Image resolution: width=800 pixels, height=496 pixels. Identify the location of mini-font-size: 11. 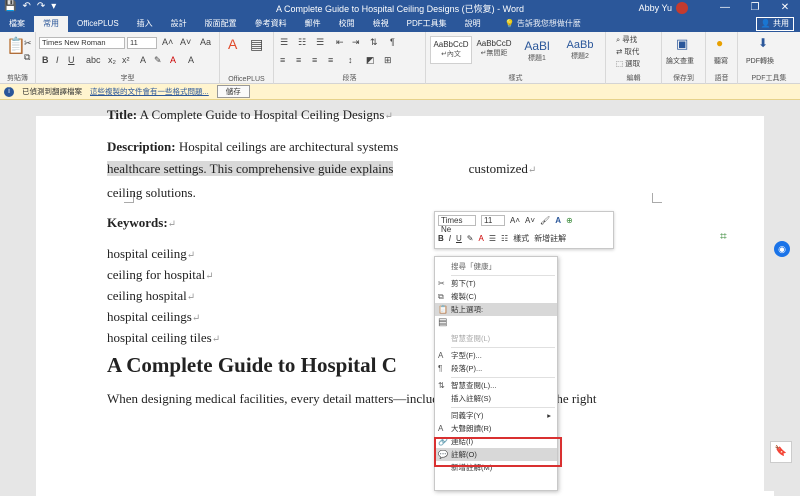
(493, 220).